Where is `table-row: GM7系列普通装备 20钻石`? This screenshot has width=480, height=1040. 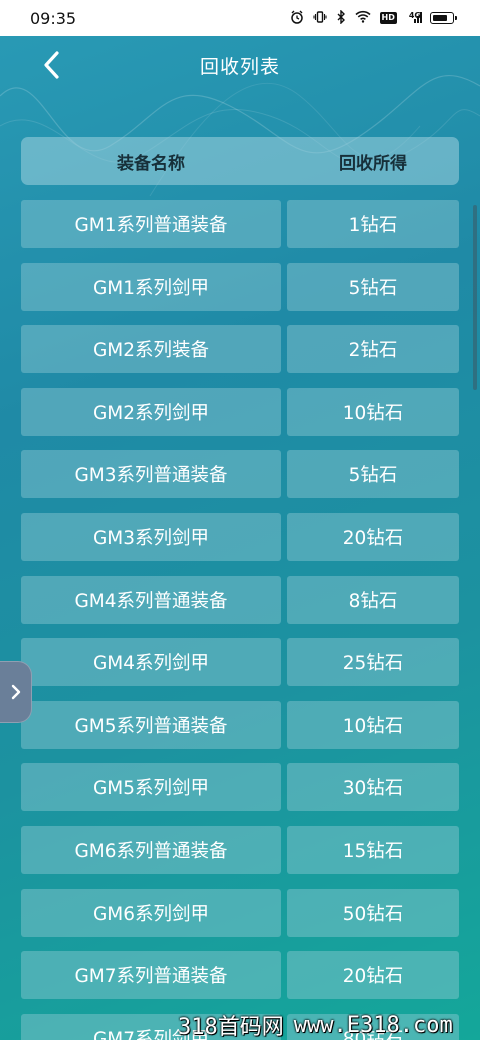
table-row: GM7系列普通装备 20钻石 is located at coordinates (240, 975).